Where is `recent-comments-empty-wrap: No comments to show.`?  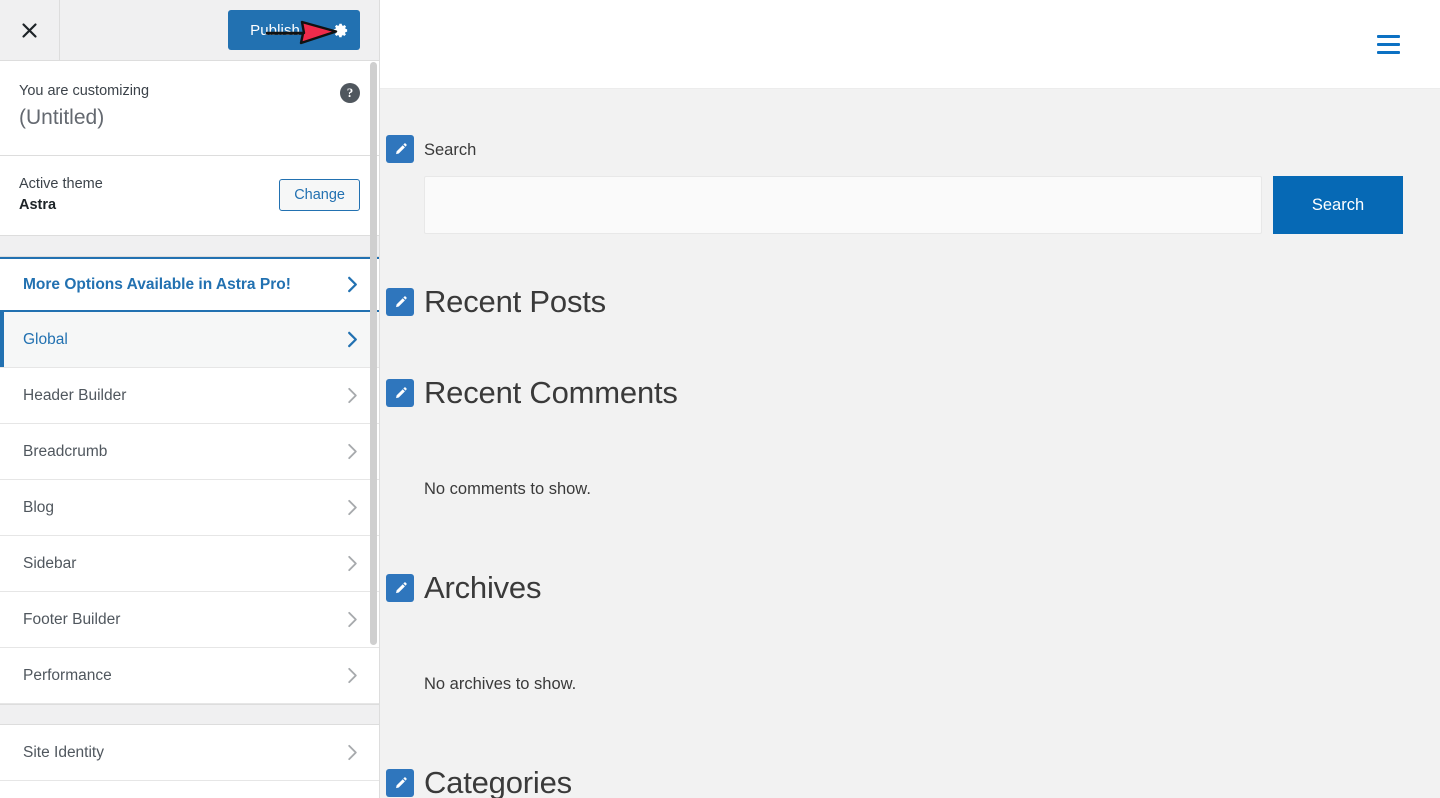 recent-comments-empty-wrap: No comments to show. is located at coordinates (910, 489).